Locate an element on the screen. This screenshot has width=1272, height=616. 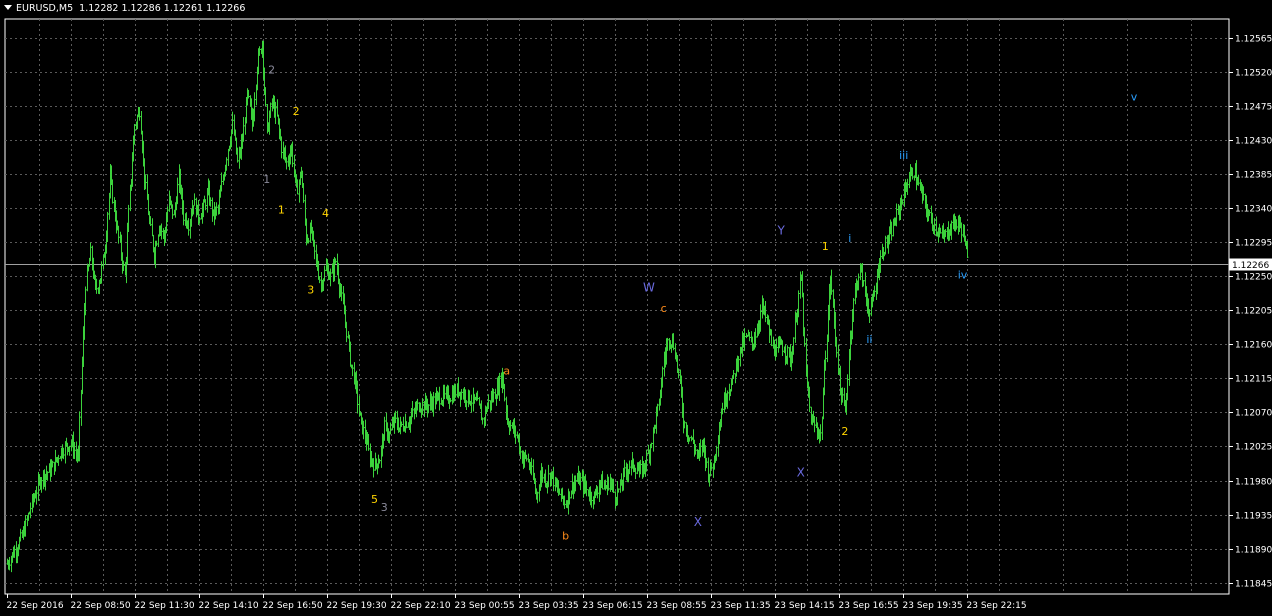
y-tick-label: 1.11935 is located at coordinates (1253, 517).